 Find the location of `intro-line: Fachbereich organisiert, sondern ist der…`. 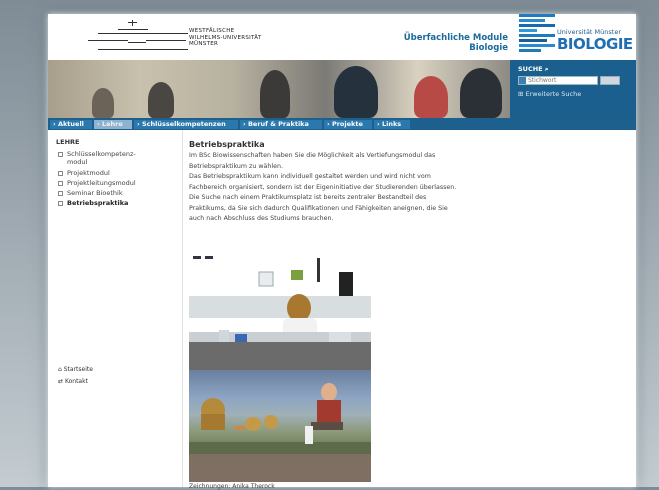

intro-line: Fachbereich organisiert, sondern ist der… is located at coordinates (323, 187).